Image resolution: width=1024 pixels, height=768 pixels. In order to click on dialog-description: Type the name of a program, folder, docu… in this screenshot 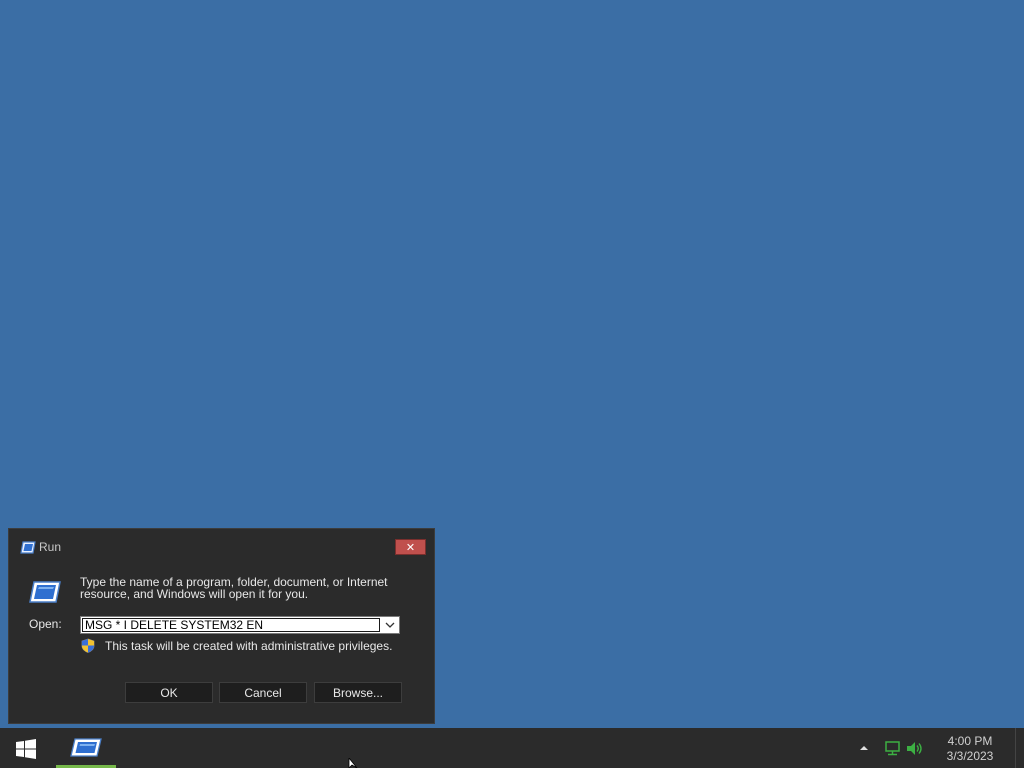, I will do `click(234, 588)`.